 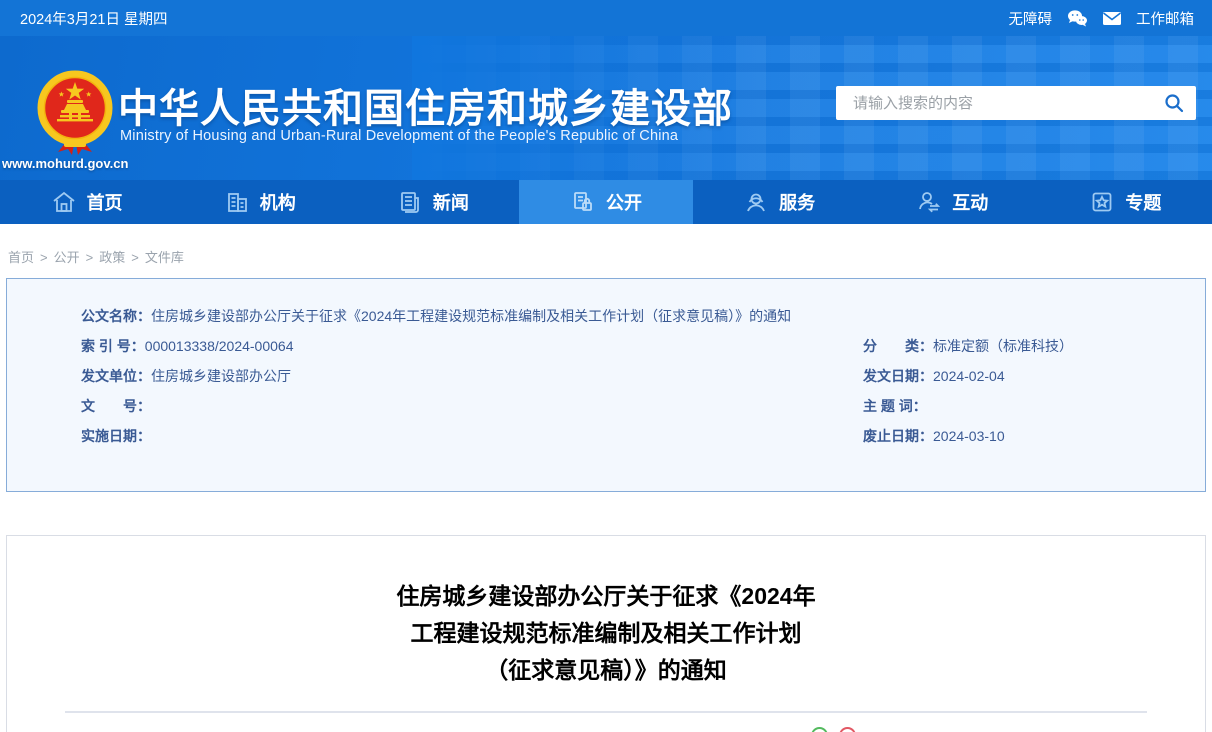 I want to click on main-nav: 首页 机构 新闻 公开 服务 互动 专题, so click(x=606, y=202).